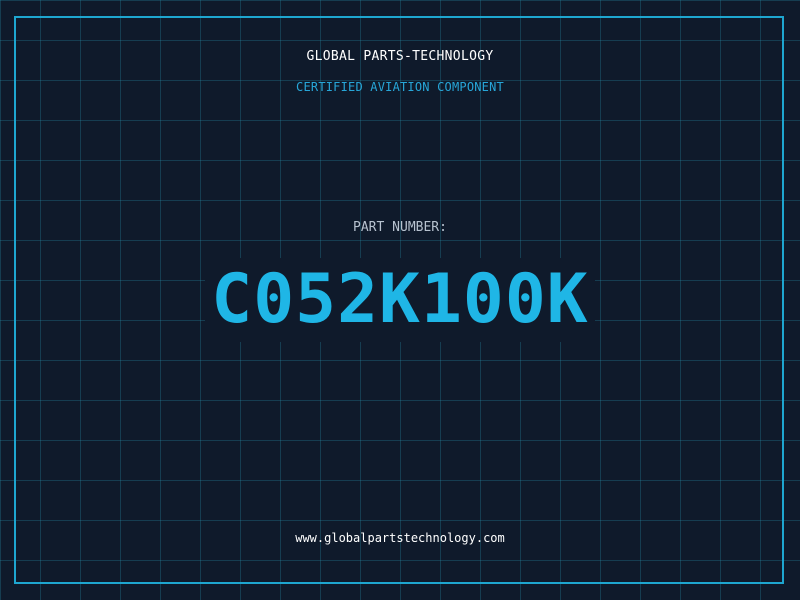  I want to click on part-number-label: PART NUMBER:, so click(400, 227).